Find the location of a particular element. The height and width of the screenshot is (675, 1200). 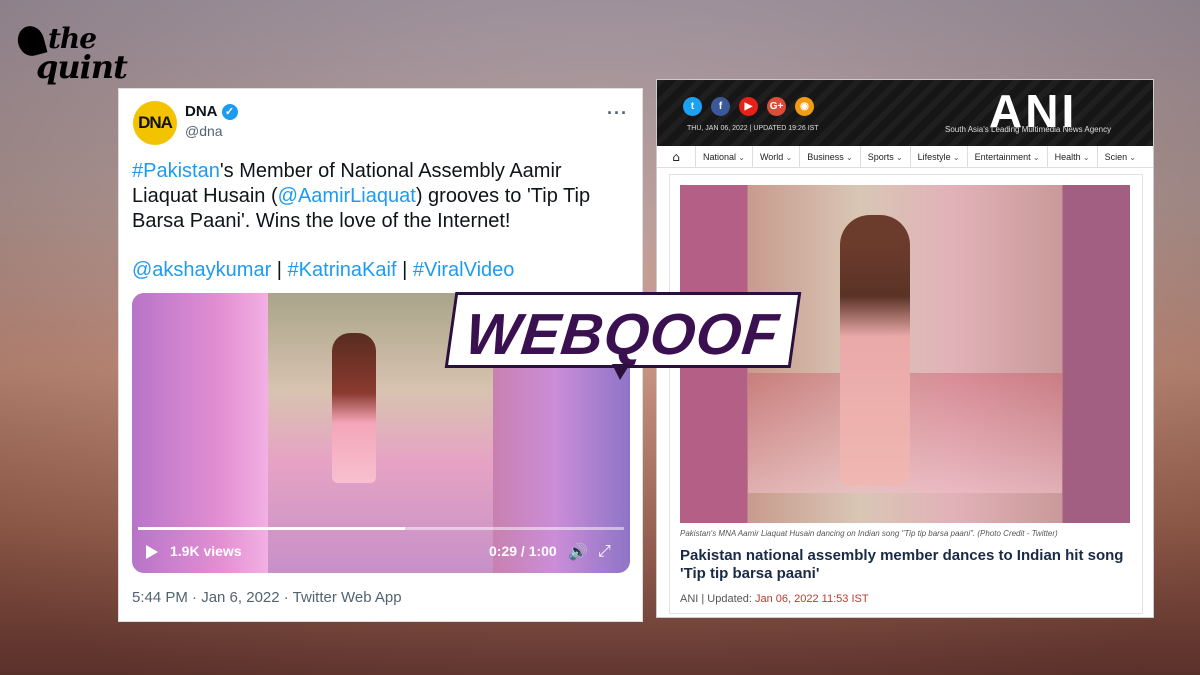

webqoof-text: WEBQOOF is located at coordinates (622, 334).